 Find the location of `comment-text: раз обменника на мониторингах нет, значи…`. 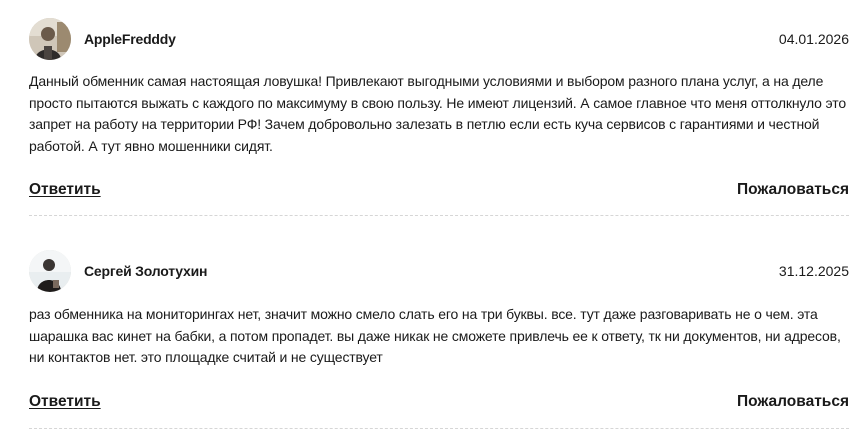

comment-text: раз обменника на мониторингах нет, значи… is located at coordinates (435, 335).